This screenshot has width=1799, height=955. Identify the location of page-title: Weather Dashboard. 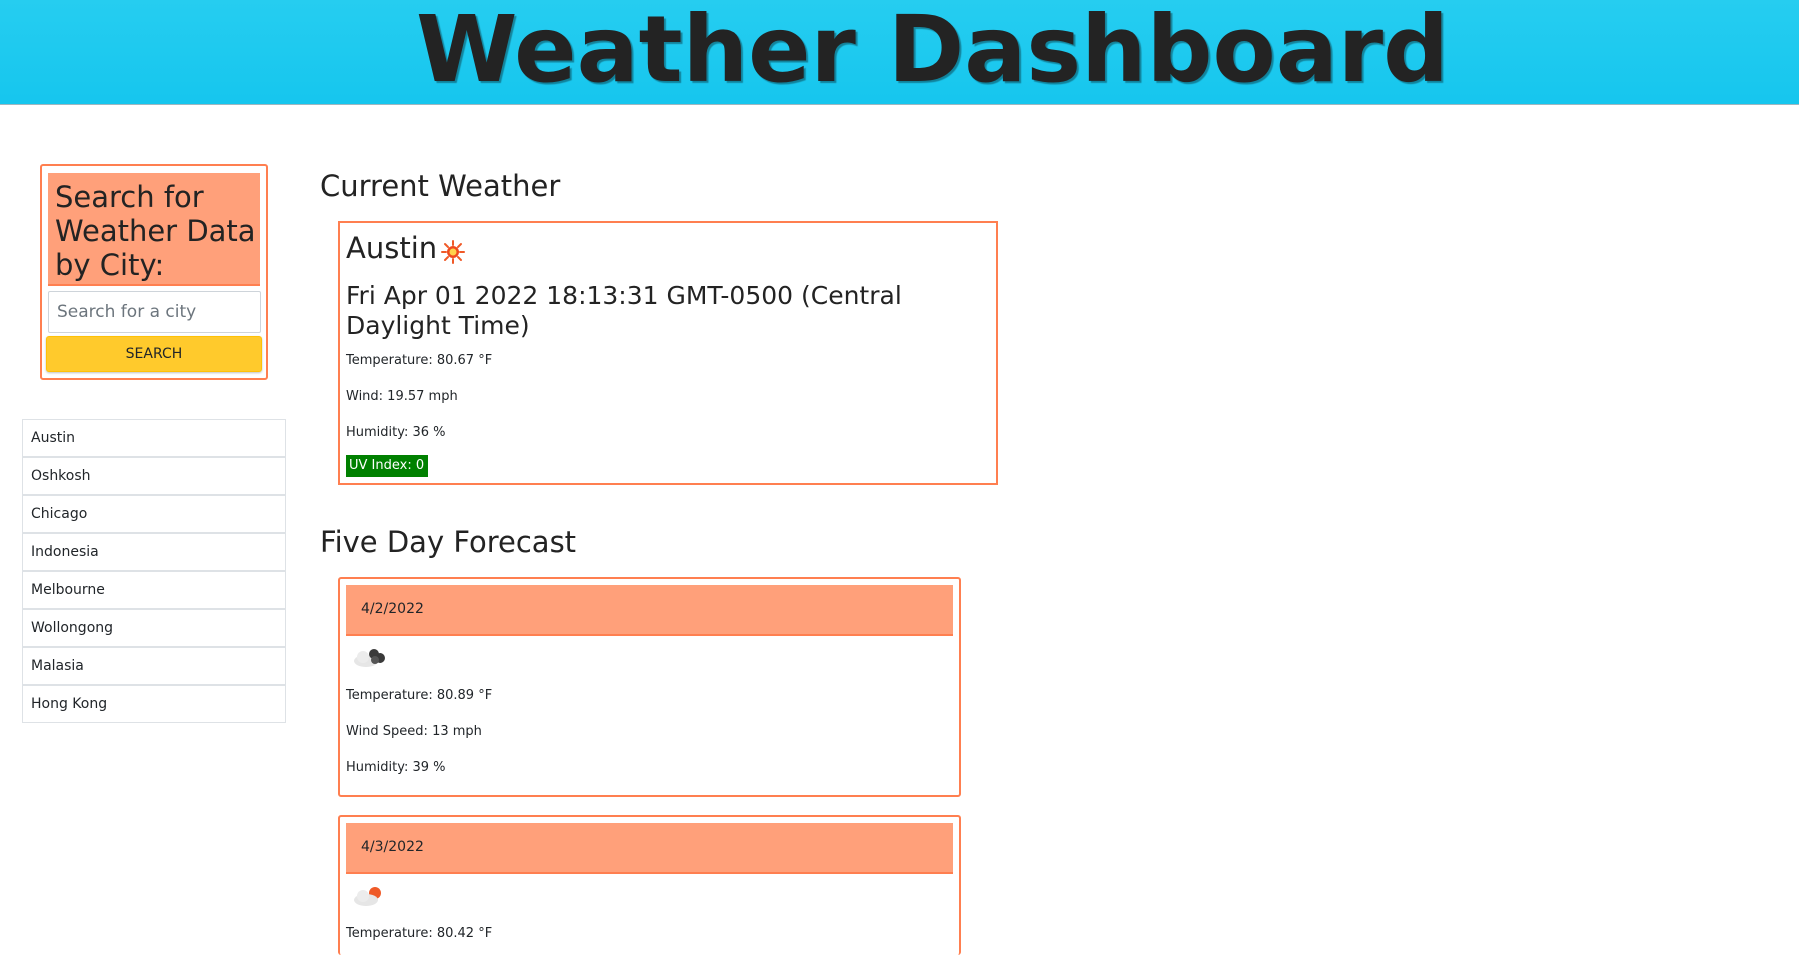
(932, 51).